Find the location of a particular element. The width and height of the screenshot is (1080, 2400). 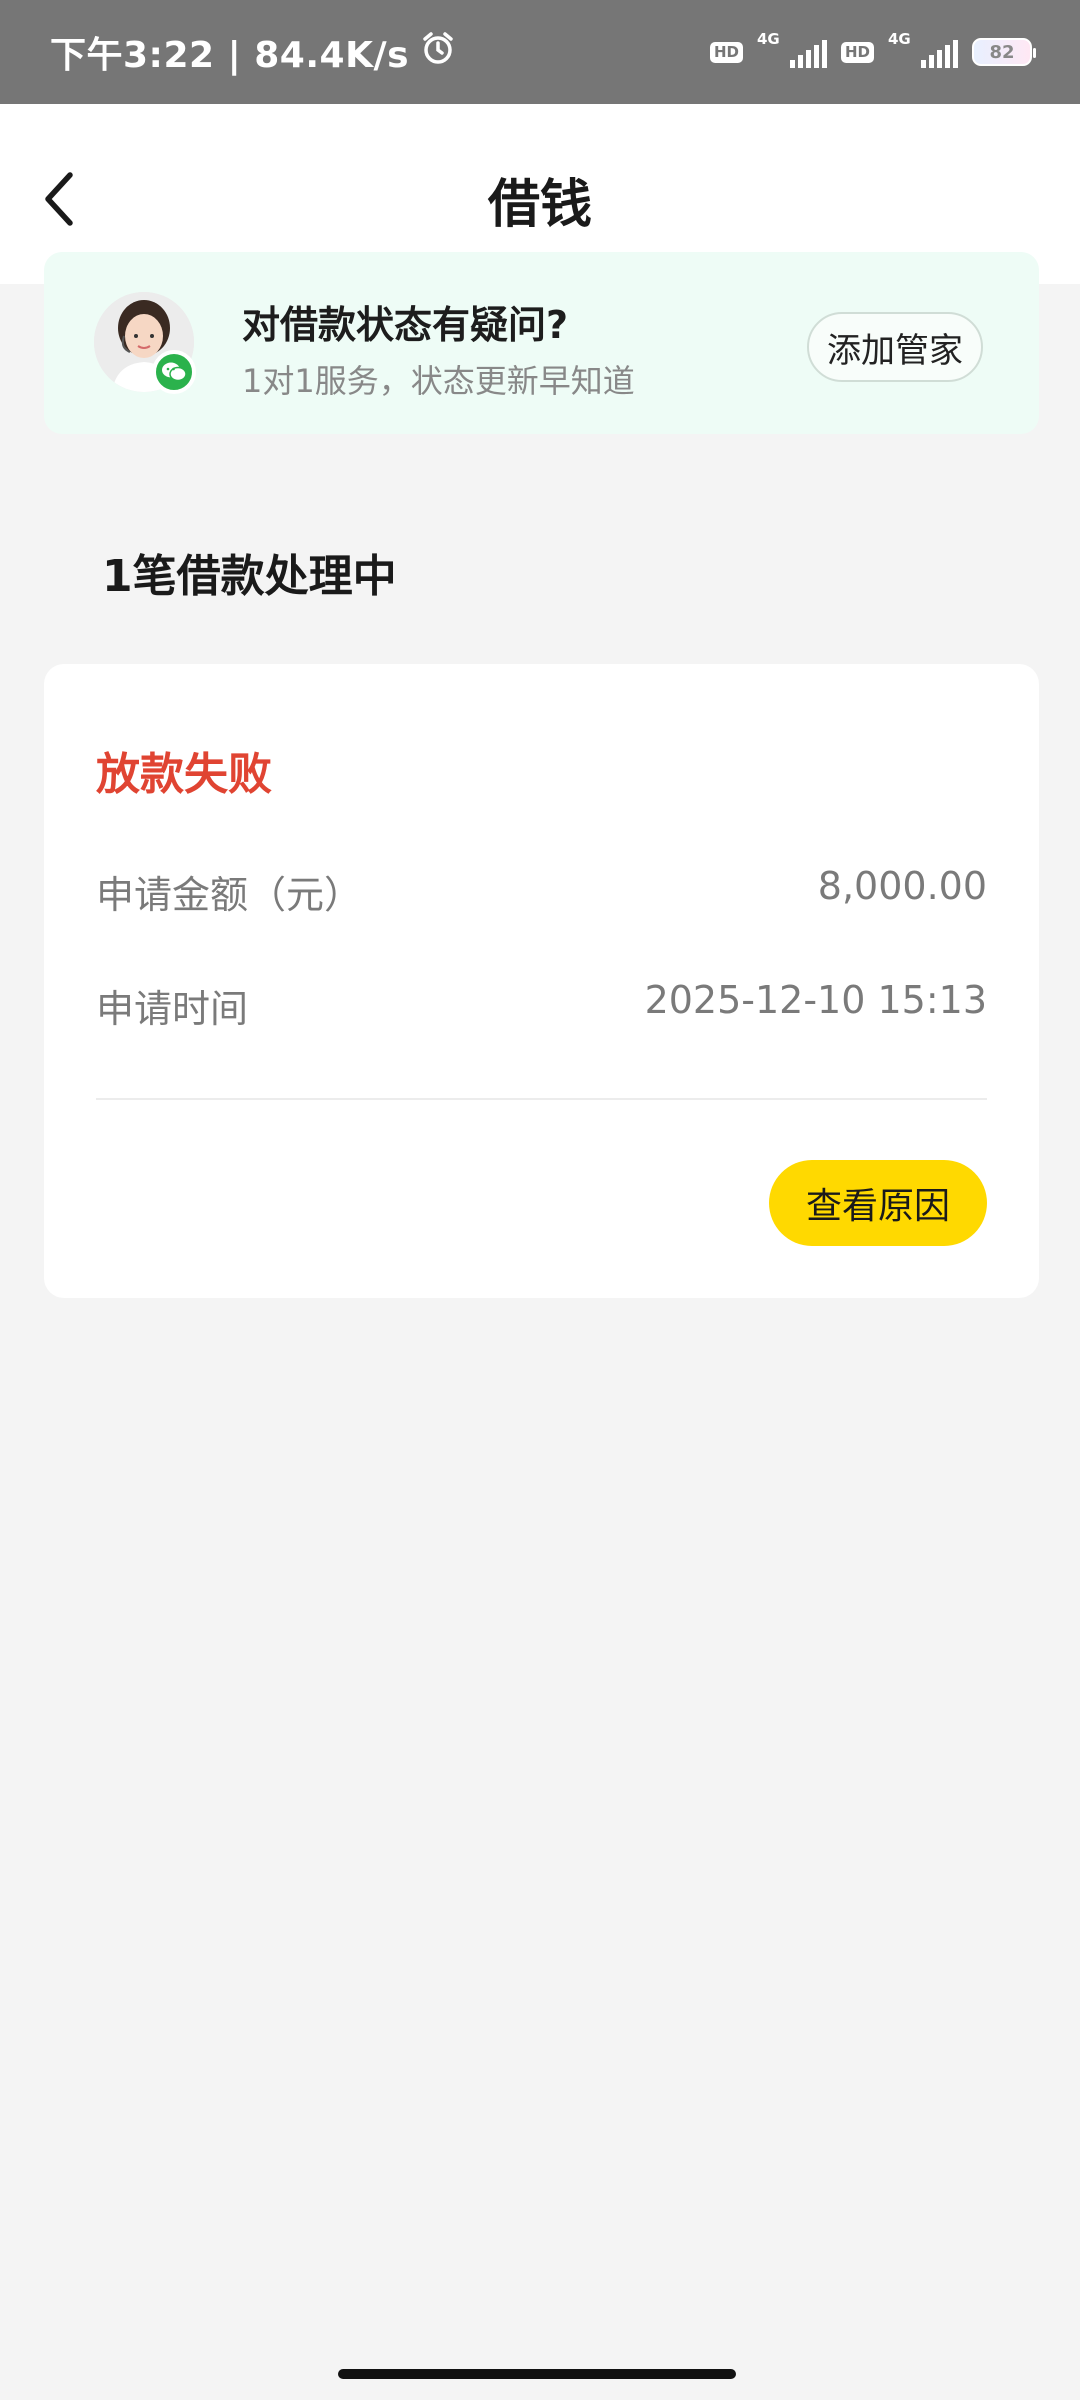

signal-icon-2: 4G is located at coordinates (923, 51).